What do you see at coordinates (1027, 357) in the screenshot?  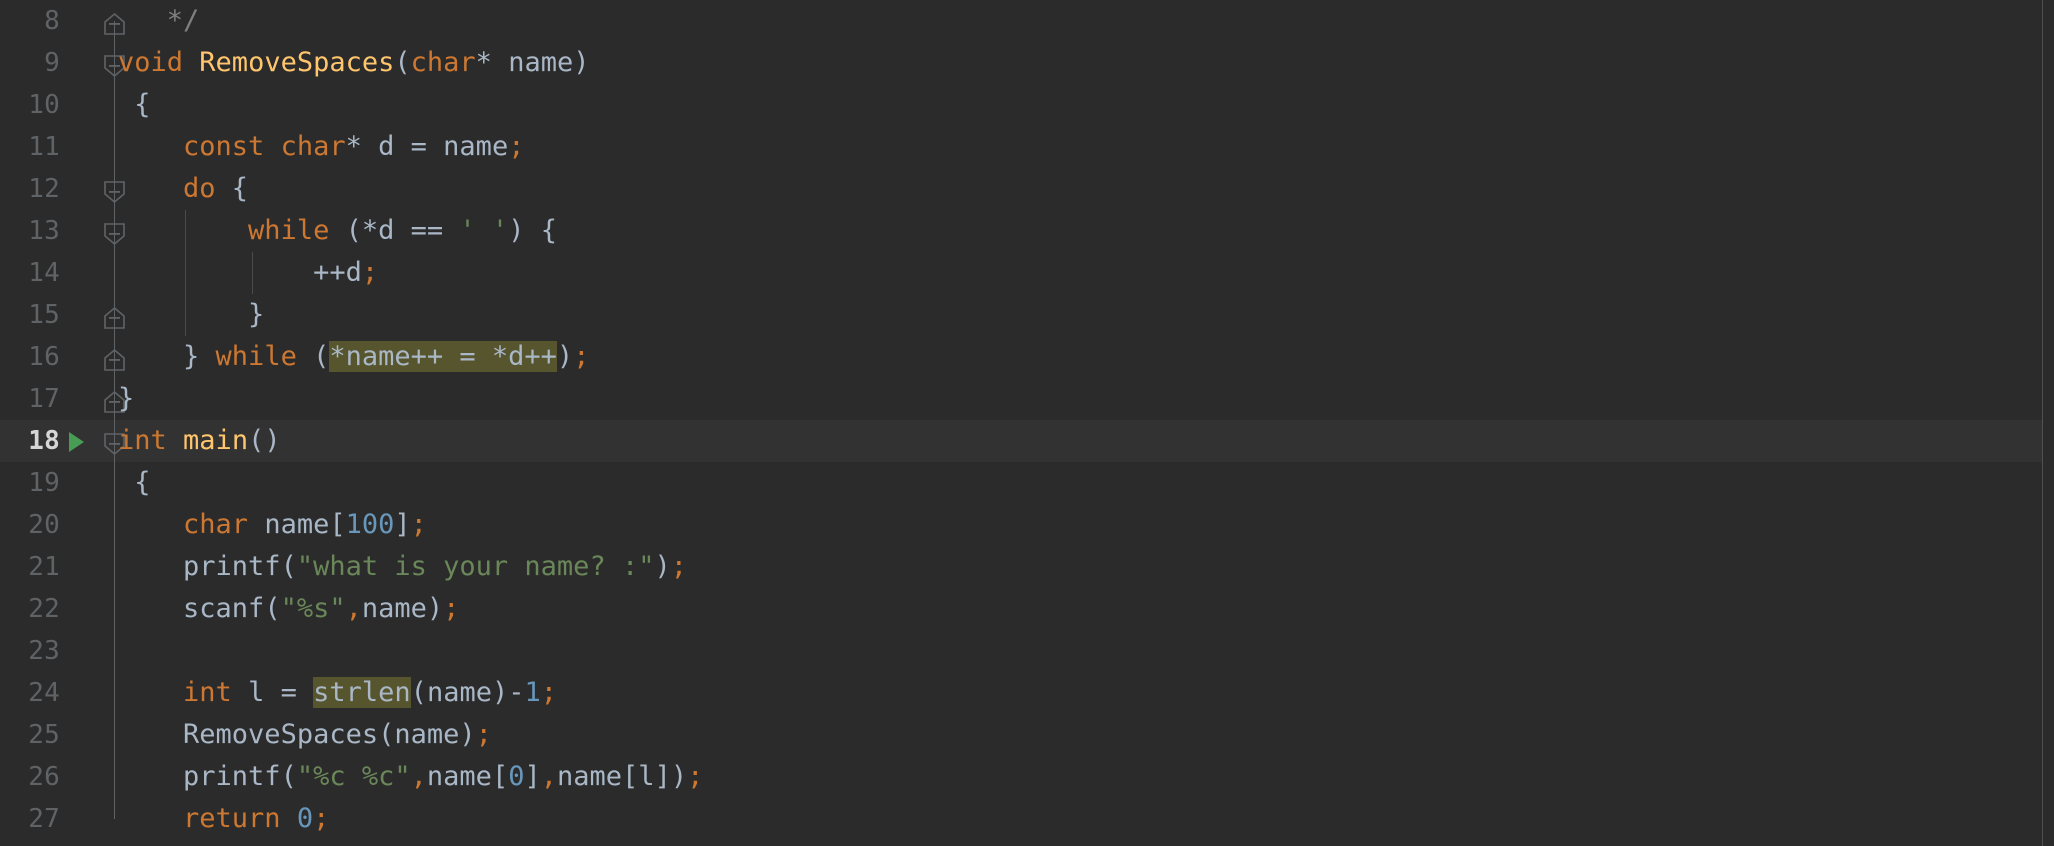 I see `code-line: 16 } while (*name++ = *d++);` at bounding box center [1027, 357].